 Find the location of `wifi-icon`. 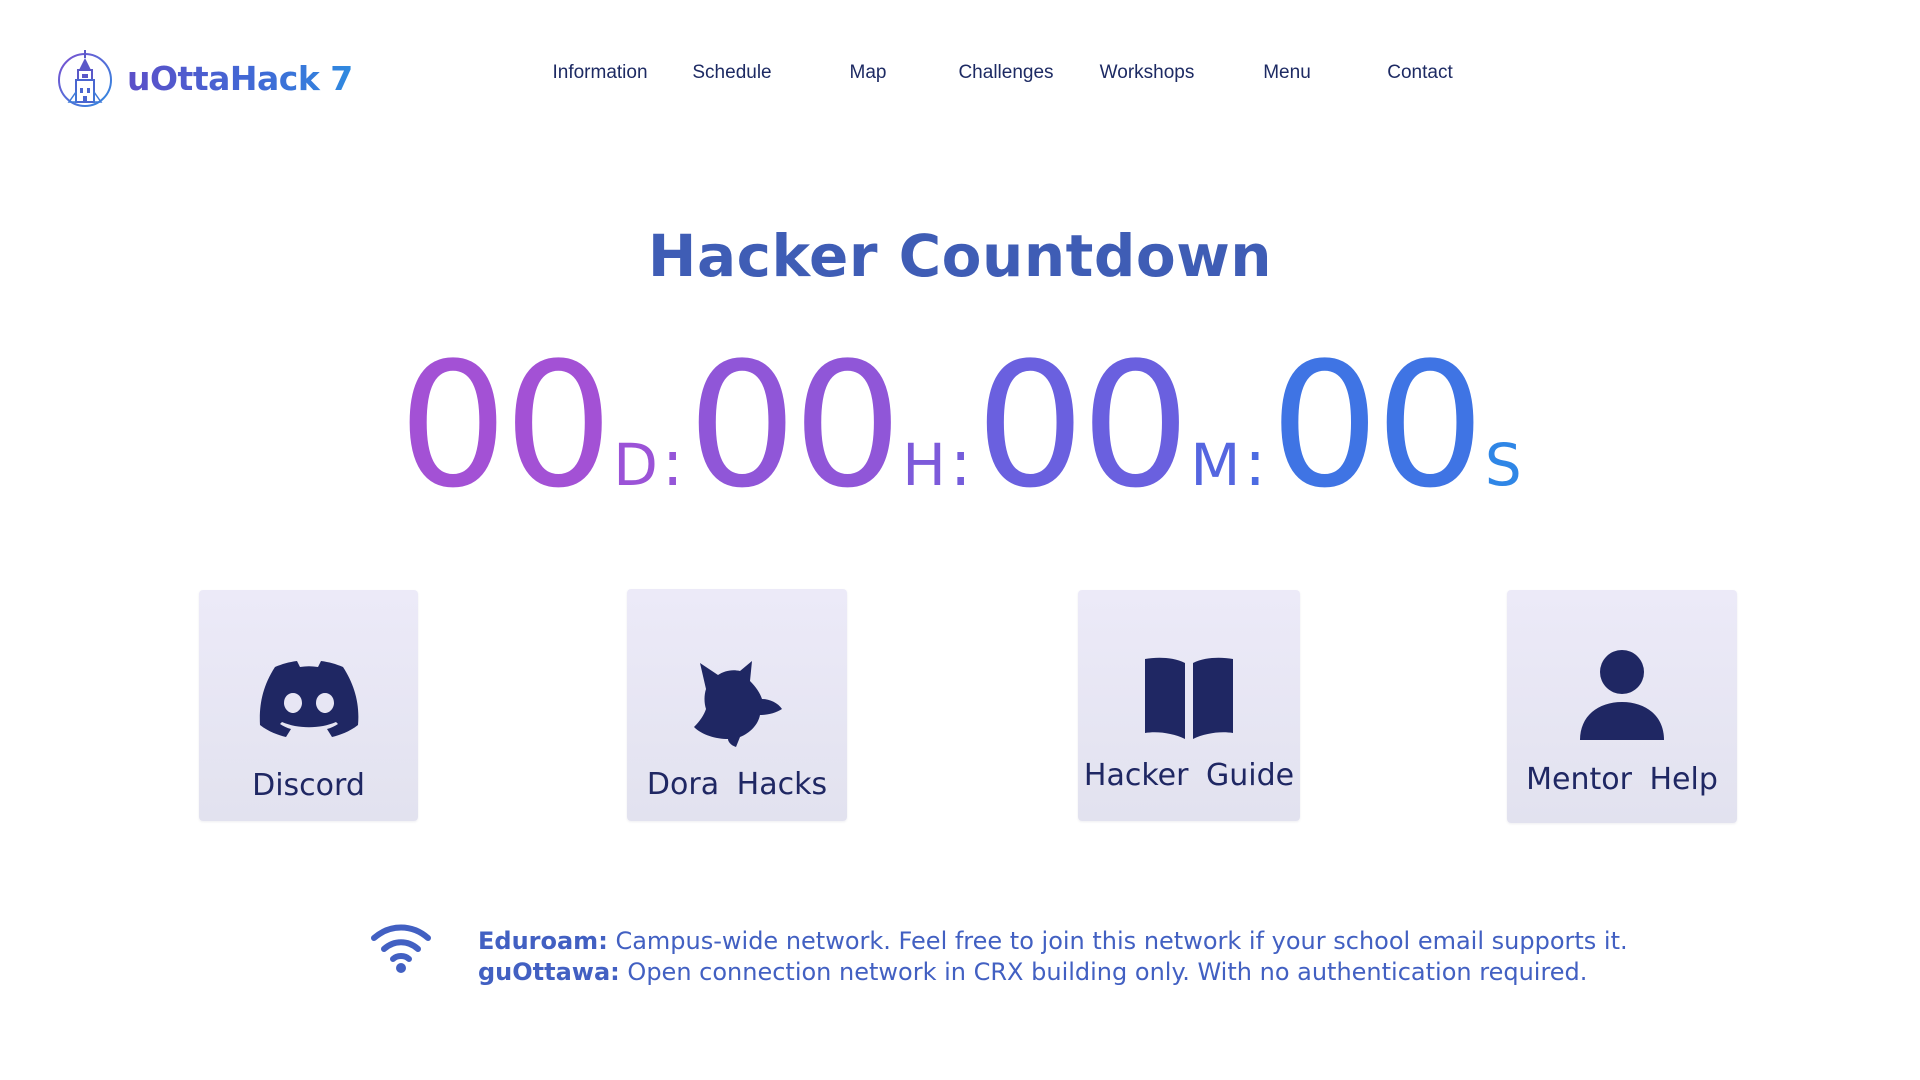

wifi-icon is located at coordinates (401, 948).